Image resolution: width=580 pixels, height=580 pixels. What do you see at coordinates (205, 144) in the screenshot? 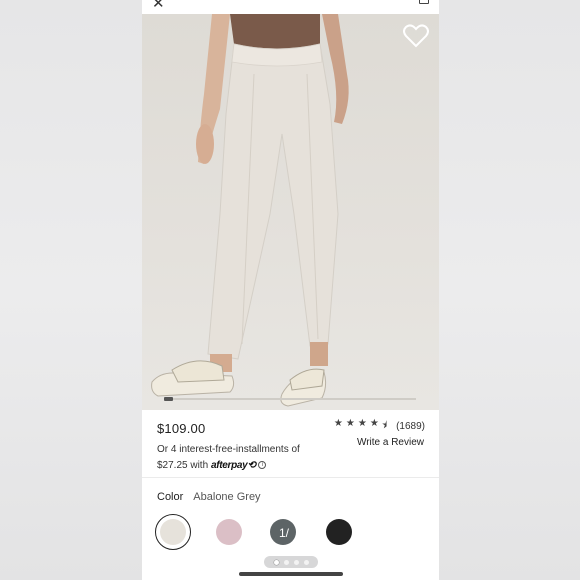
I see `model-left-hand` at bounding box center [205, 144].